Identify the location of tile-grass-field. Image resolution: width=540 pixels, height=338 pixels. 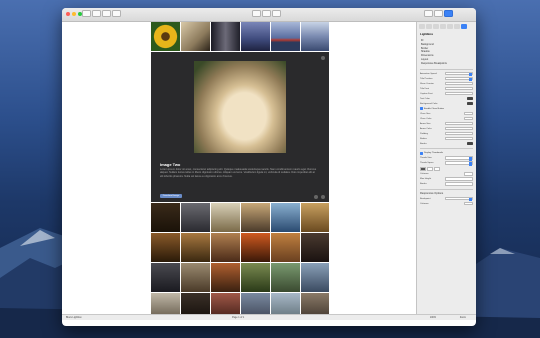
(315, 217).